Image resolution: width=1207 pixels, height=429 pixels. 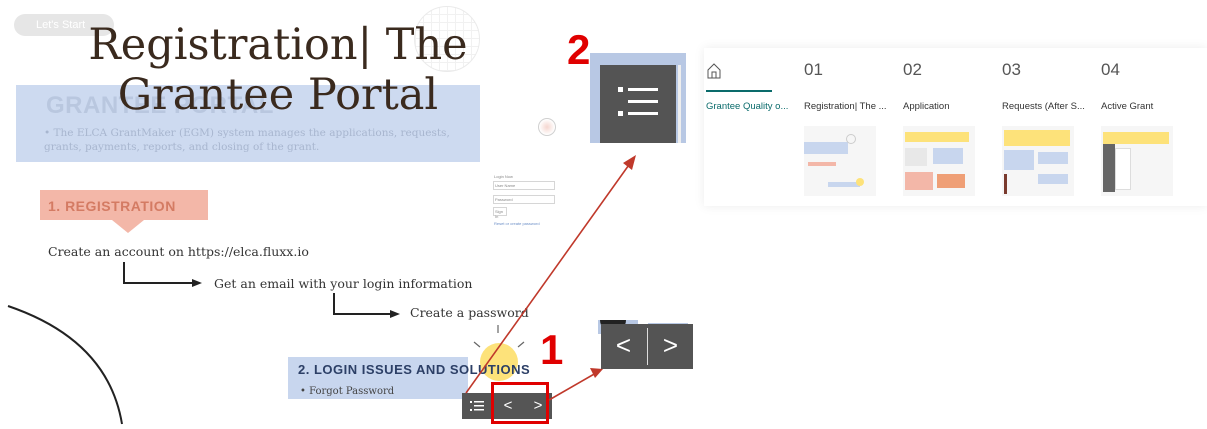 I want to click on callout-arrow-2-head, so click(x=629, y=162).